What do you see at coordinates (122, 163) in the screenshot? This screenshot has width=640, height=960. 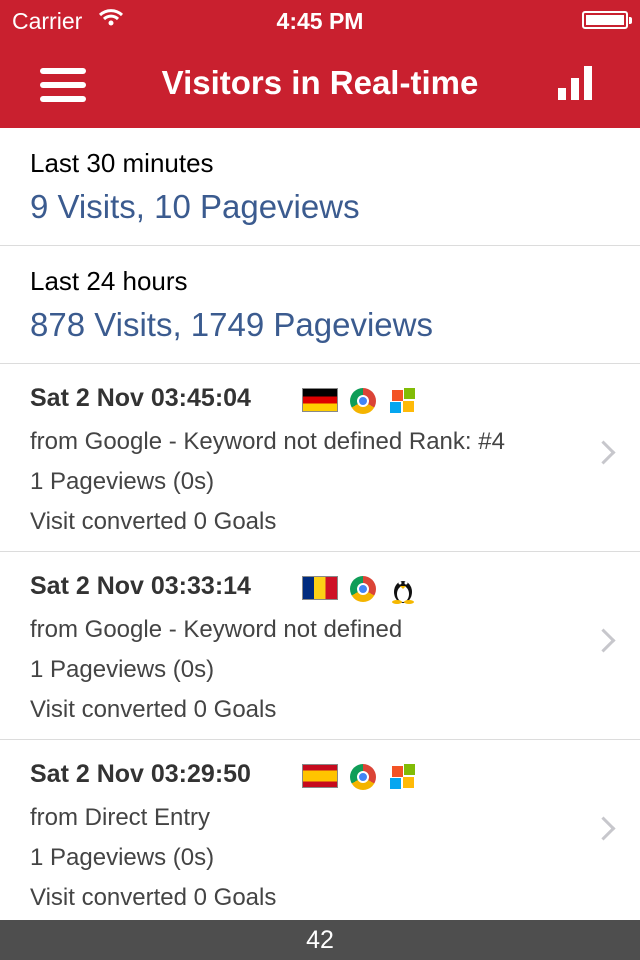 I see `summary-label: Last 30 minutes` at bounding box center [122, 163].